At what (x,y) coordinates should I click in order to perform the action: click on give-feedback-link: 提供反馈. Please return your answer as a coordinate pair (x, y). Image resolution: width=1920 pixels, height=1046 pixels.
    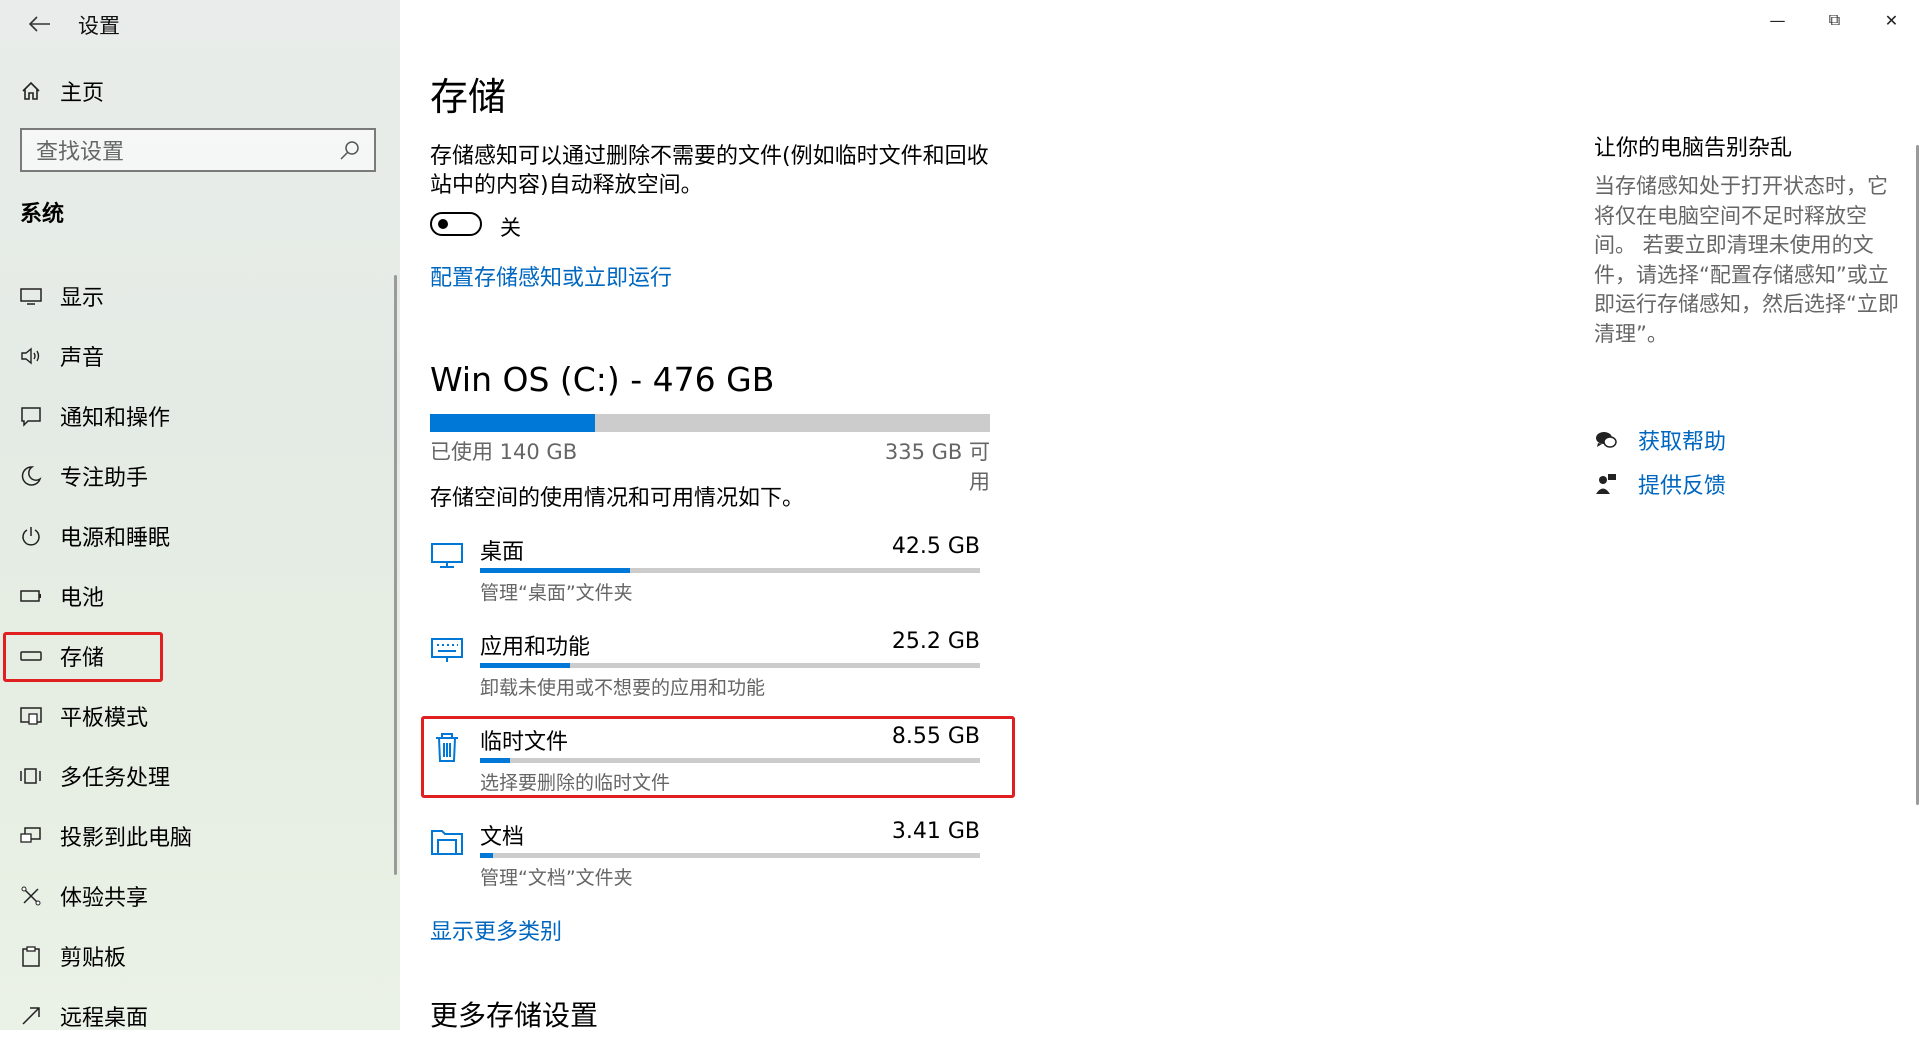
    Looking at the image, I should click on (1660, 484).